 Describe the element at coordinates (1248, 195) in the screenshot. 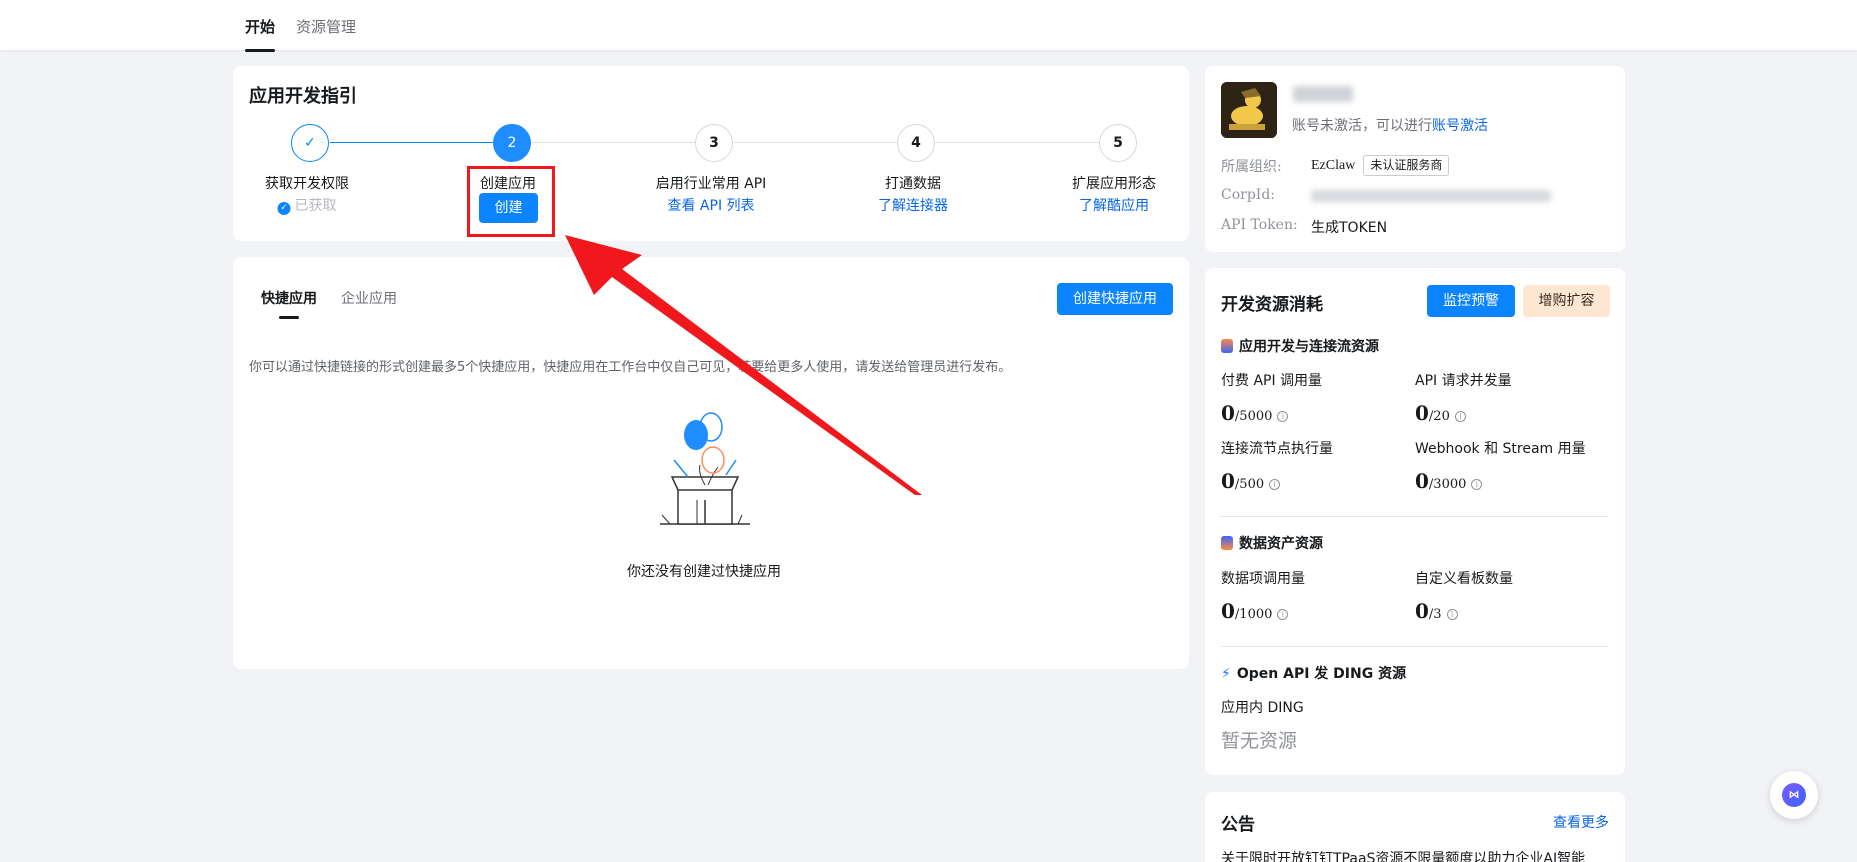

I see `corpid-label: CorpId:` at that location.